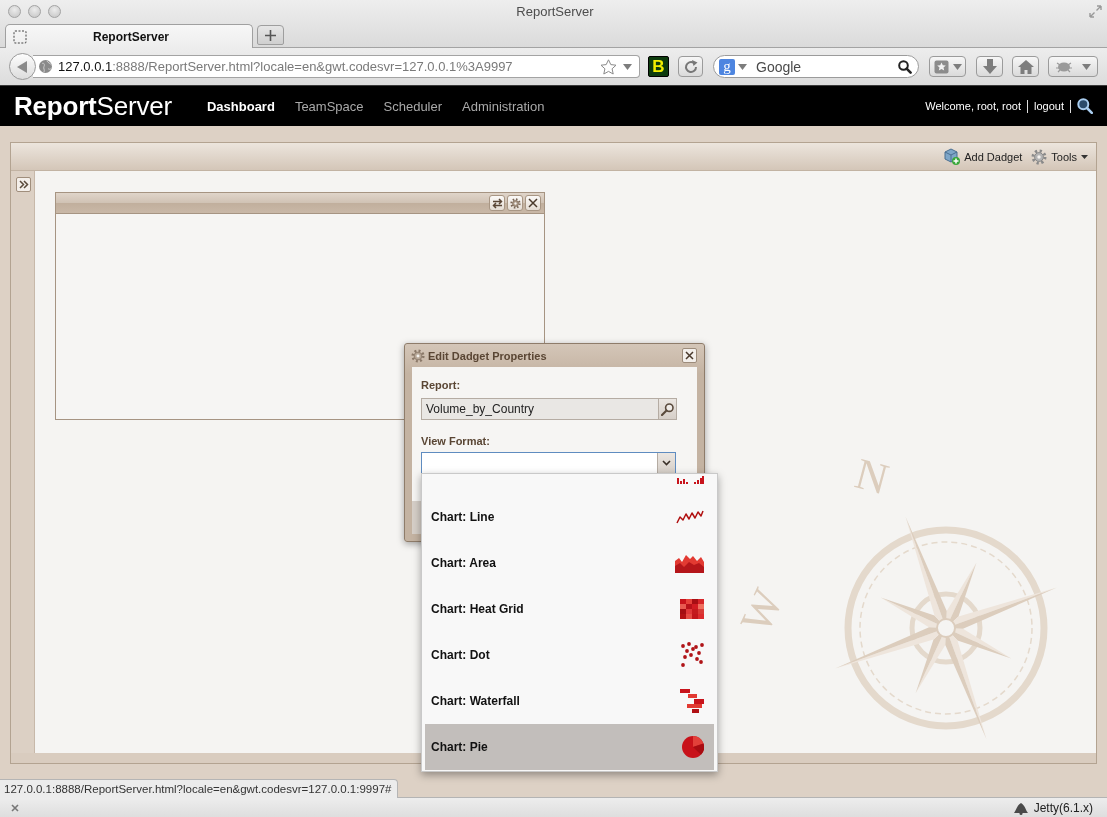  Describe the element at coordinates (941, 66) in the screenshot. I see `star-box-icon` at that location.